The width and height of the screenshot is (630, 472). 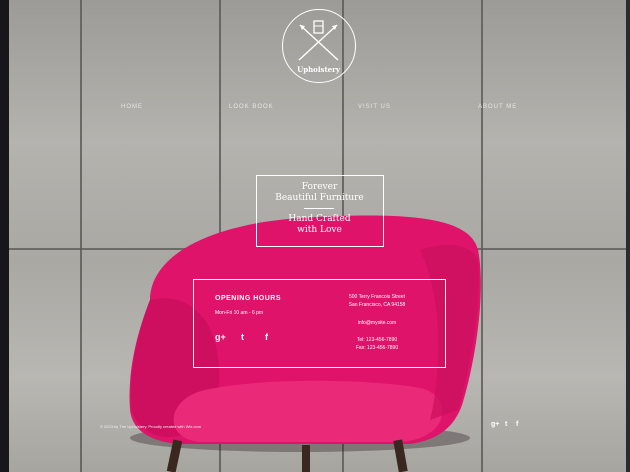 What do you see at coordinates (132, 107) in the screenshot?
I see `nav-home: HOME` at bounding box center [132, 107].